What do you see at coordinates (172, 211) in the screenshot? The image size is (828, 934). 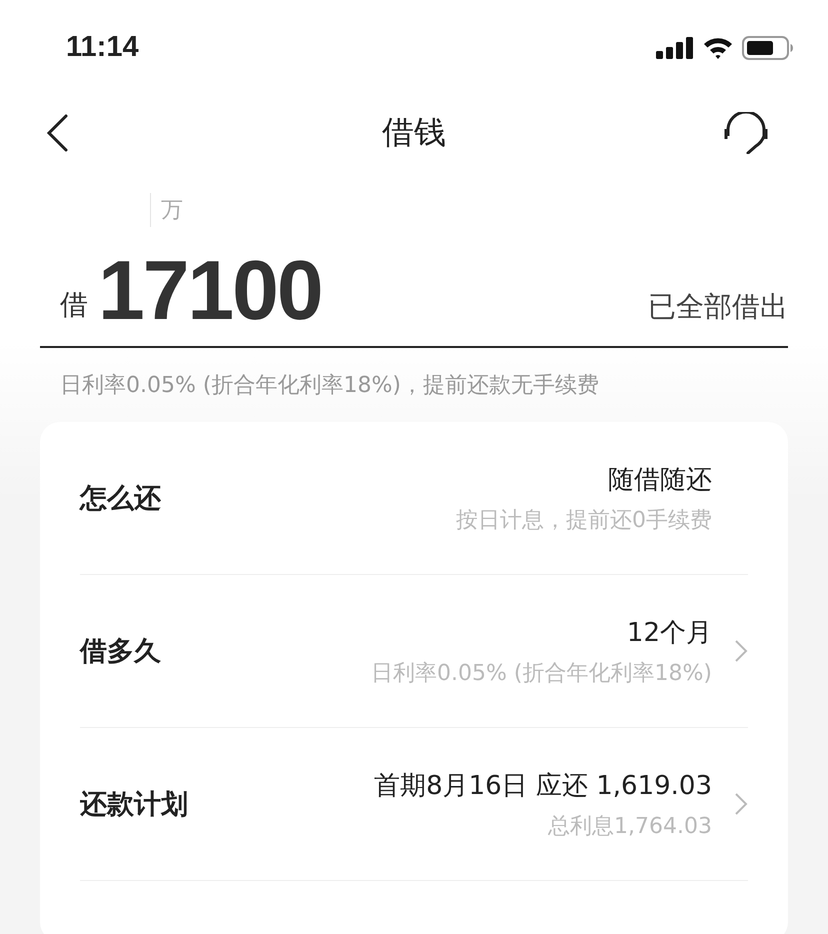 I see `unit-hint: 万` at bounding box center [172, 211].